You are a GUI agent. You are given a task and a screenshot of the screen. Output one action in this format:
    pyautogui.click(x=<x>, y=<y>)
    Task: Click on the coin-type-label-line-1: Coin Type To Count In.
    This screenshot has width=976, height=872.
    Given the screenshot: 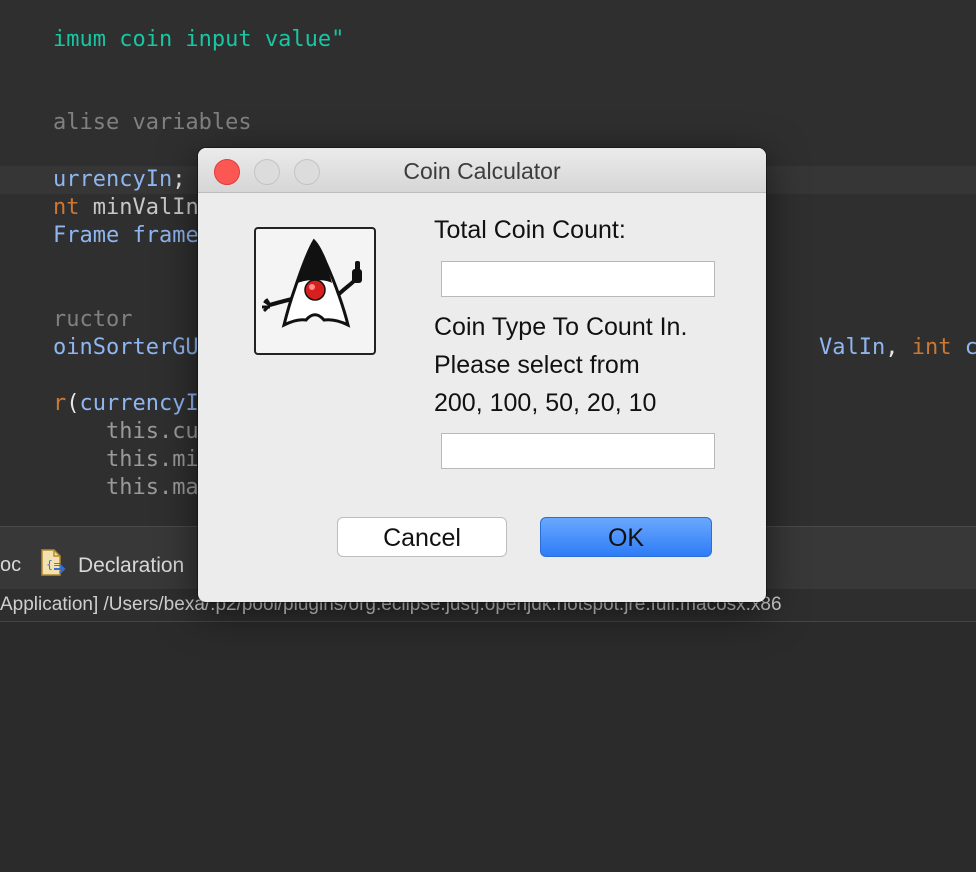 What is the action you would take?
    pyautogui.click(x=561, y=327)
    